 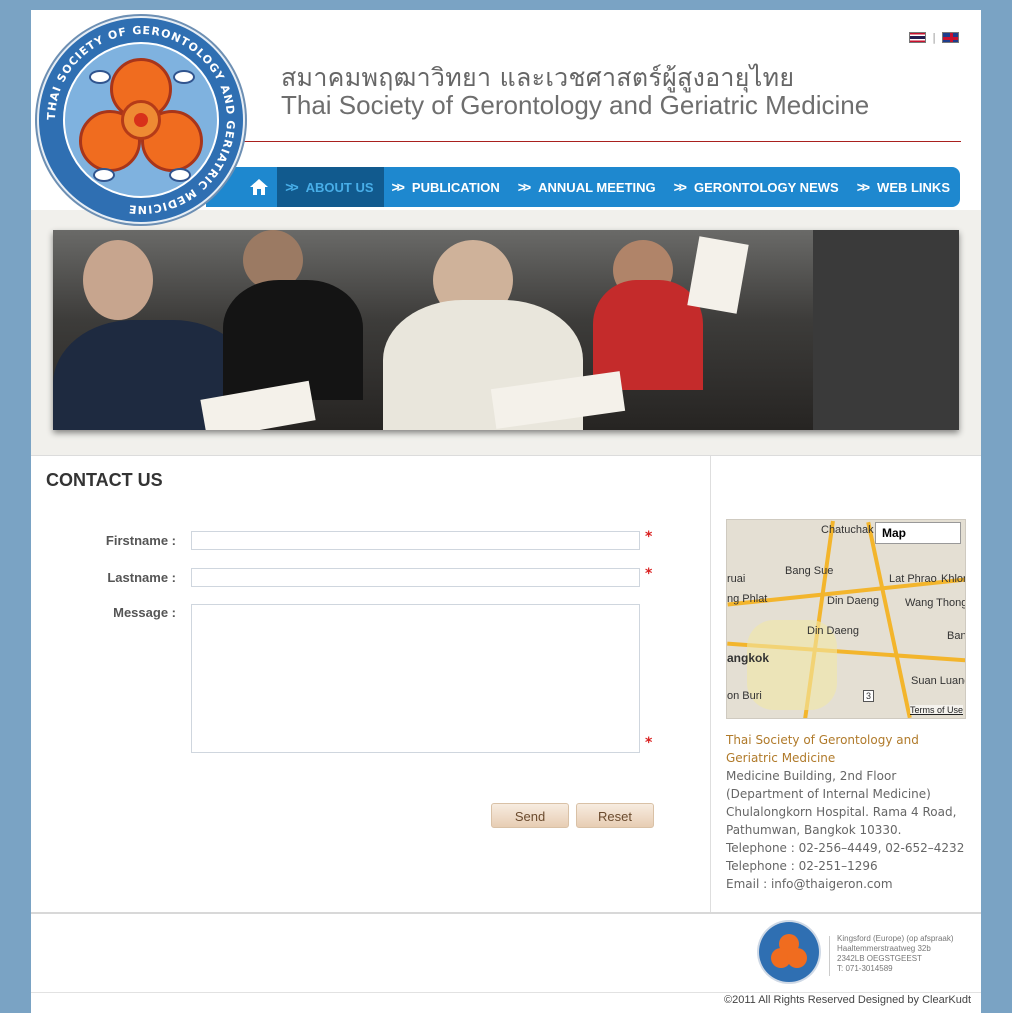 I want to click on address-email: Email : info@thaigeron.com, so click(x=809, y=884).